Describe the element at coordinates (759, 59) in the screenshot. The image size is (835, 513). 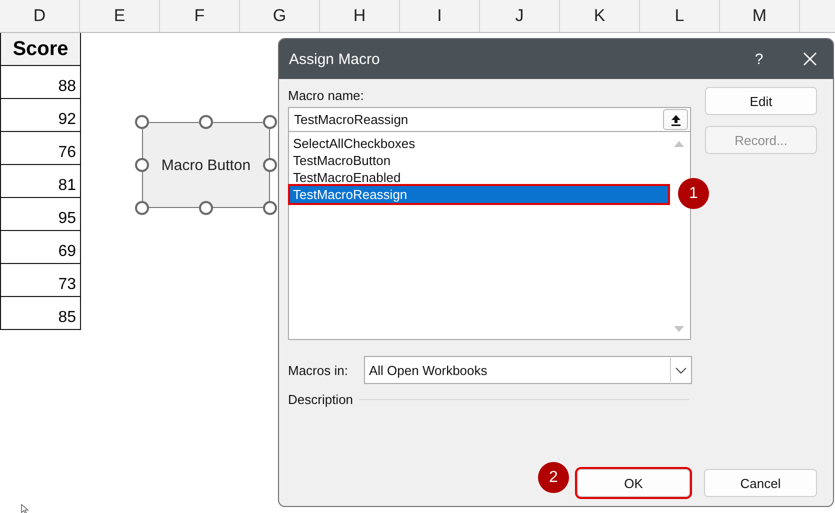
I see `help-button: ?` at that location.